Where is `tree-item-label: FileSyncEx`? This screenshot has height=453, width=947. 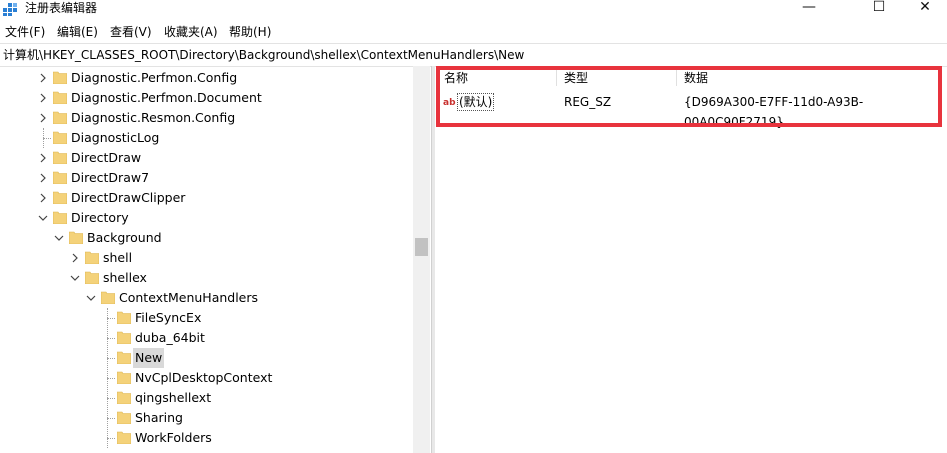 tree-item-label: FileSyncEx is located at coordinates (168, 318).